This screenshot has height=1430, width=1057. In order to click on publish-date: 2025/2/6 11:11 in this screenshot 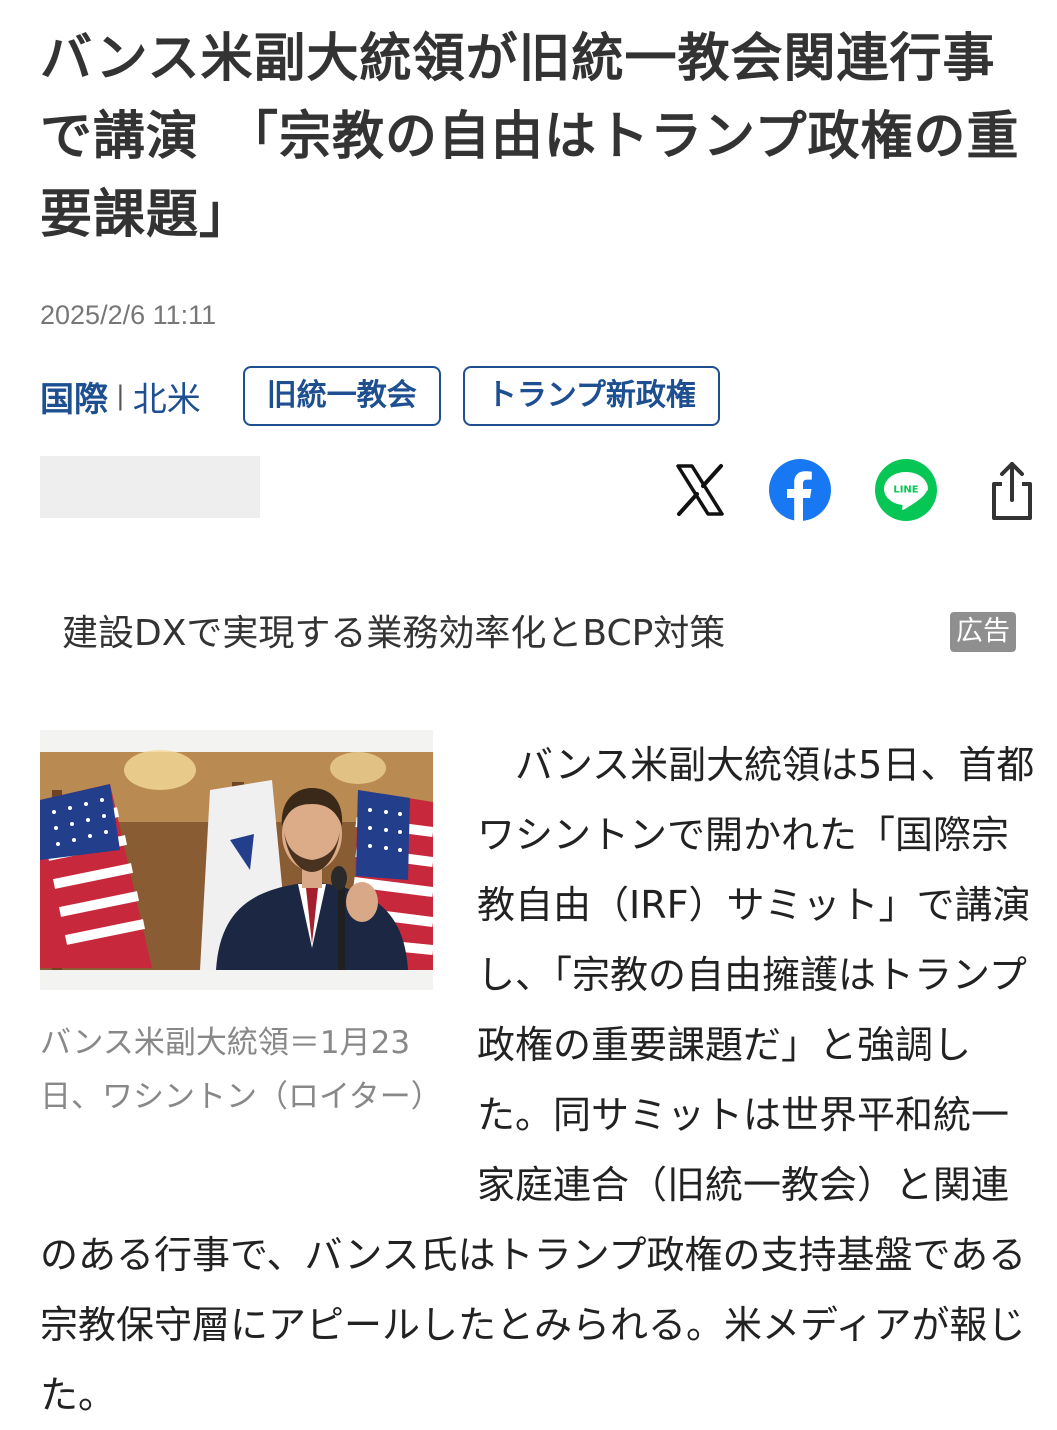, I will do `click(128, 315)`.